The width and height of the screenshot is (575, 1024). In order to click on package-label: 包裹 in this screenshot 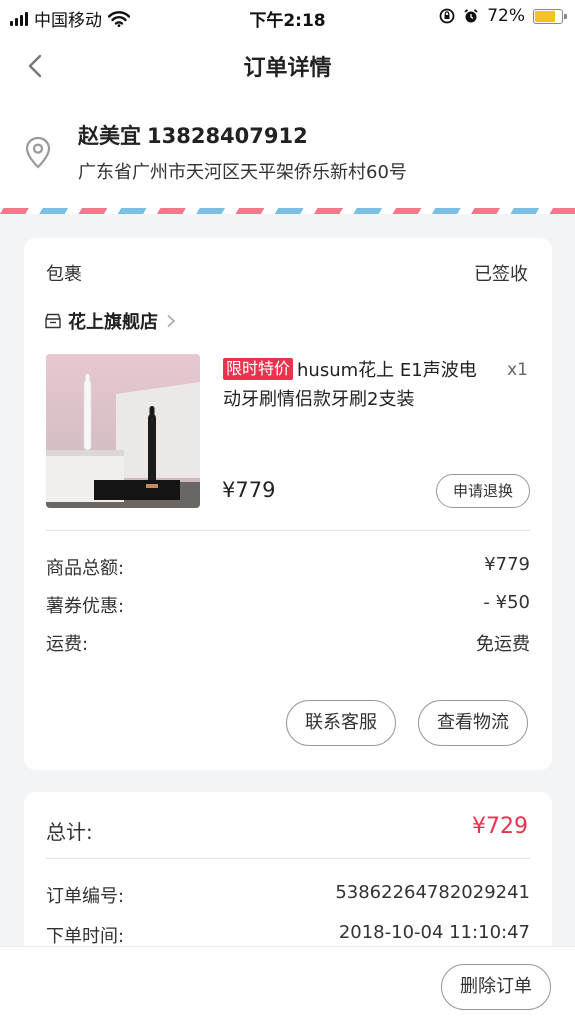, I will do `click(64, 274)`.